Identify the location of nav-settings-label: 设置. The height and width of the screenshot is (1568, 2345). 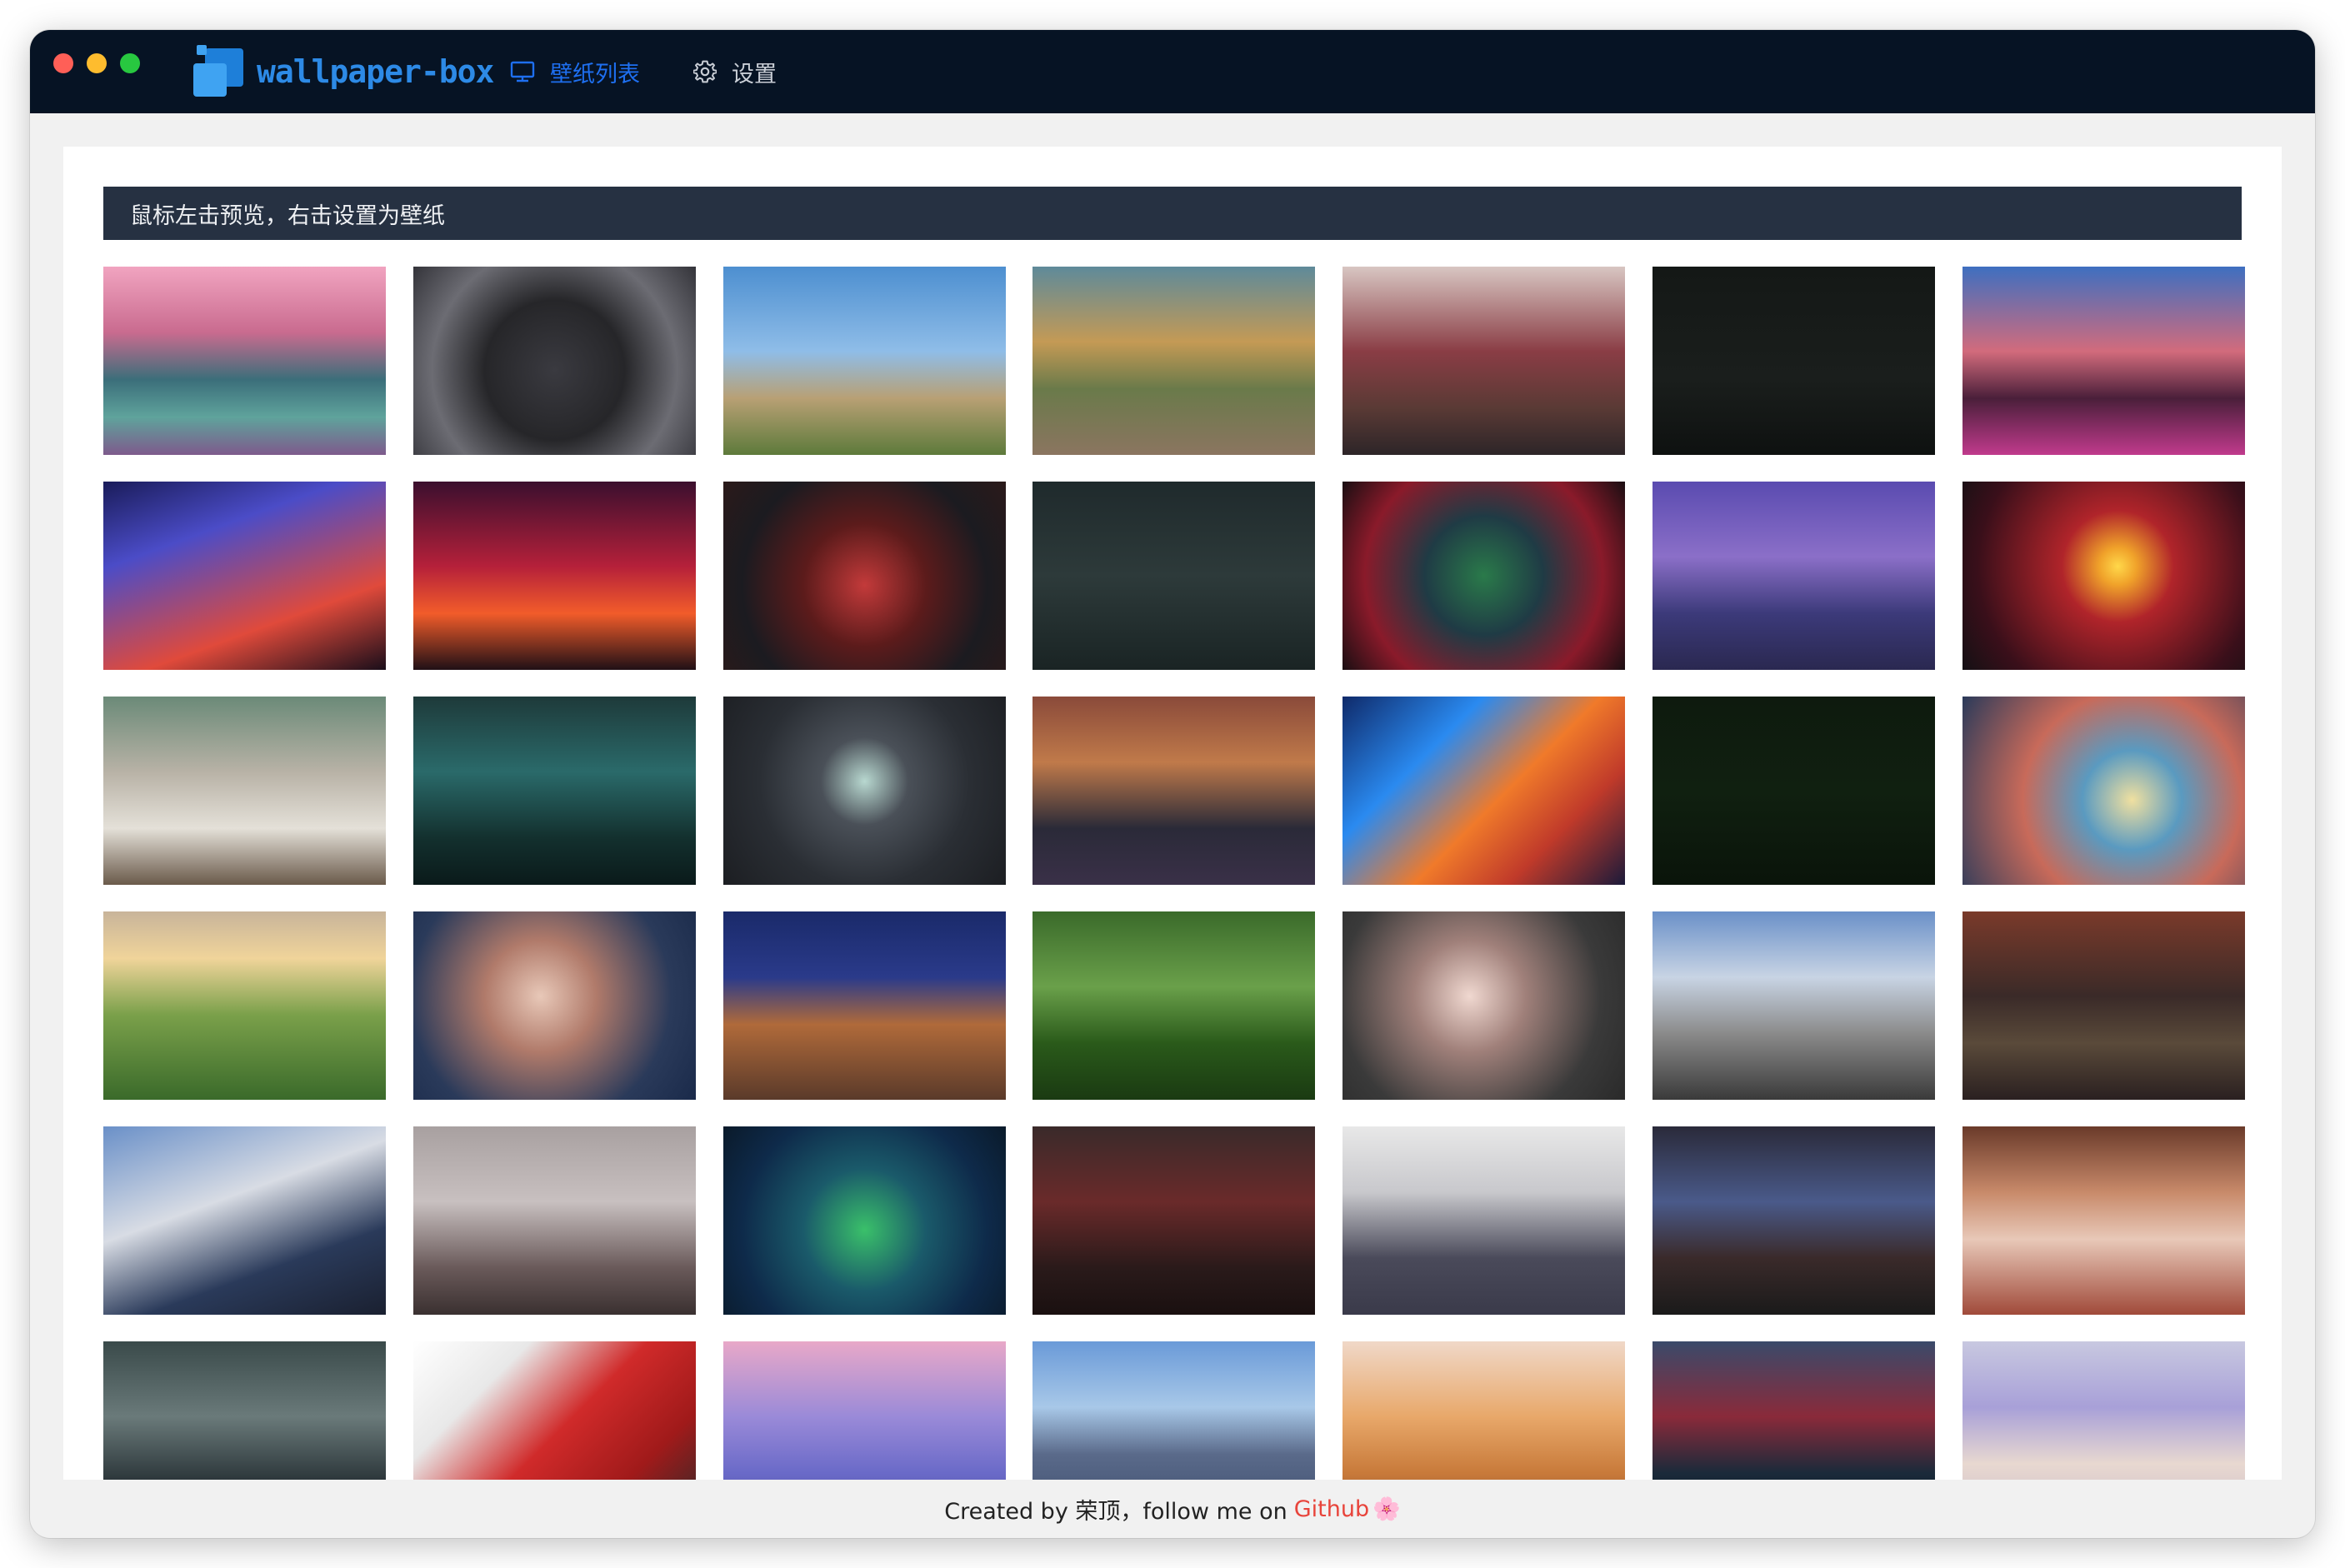
(754, 74).